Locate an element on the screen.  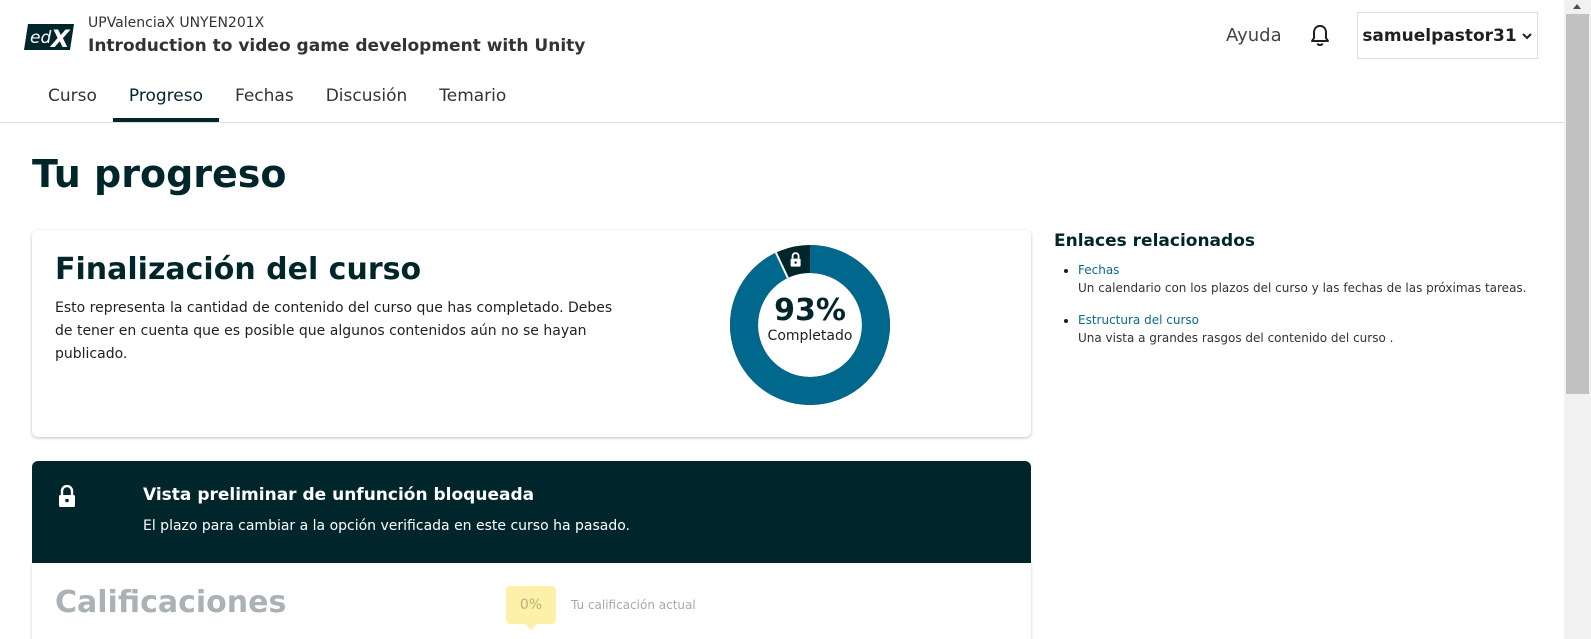
donut-center-label: 93% Completado is located at coordinates (810, 318).